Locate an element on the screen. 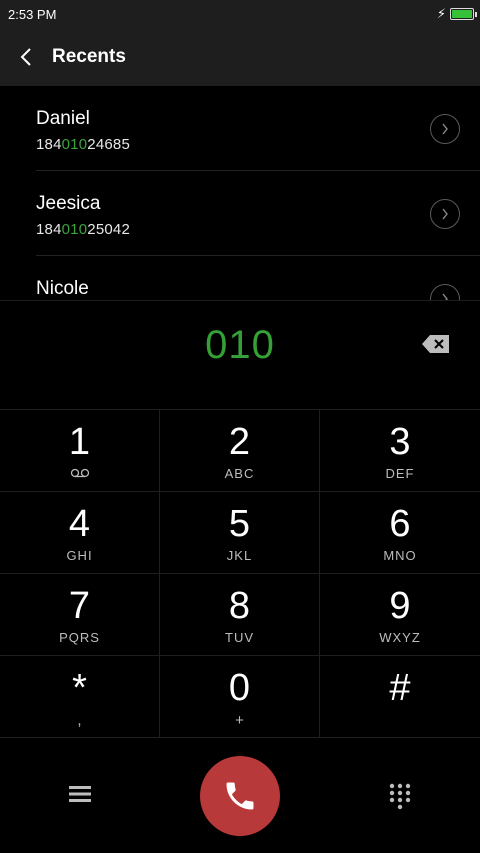  back-arrow-icon is located at coordinates (25, 57).